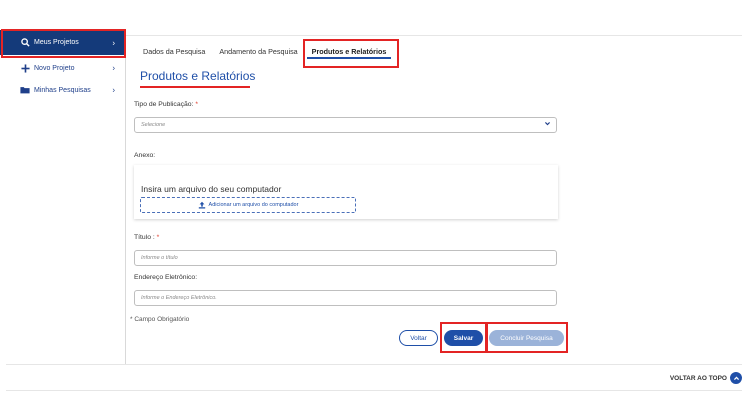  I want to click on add-file-button: Adicionar um arquivo do computador, so click(248, 205).